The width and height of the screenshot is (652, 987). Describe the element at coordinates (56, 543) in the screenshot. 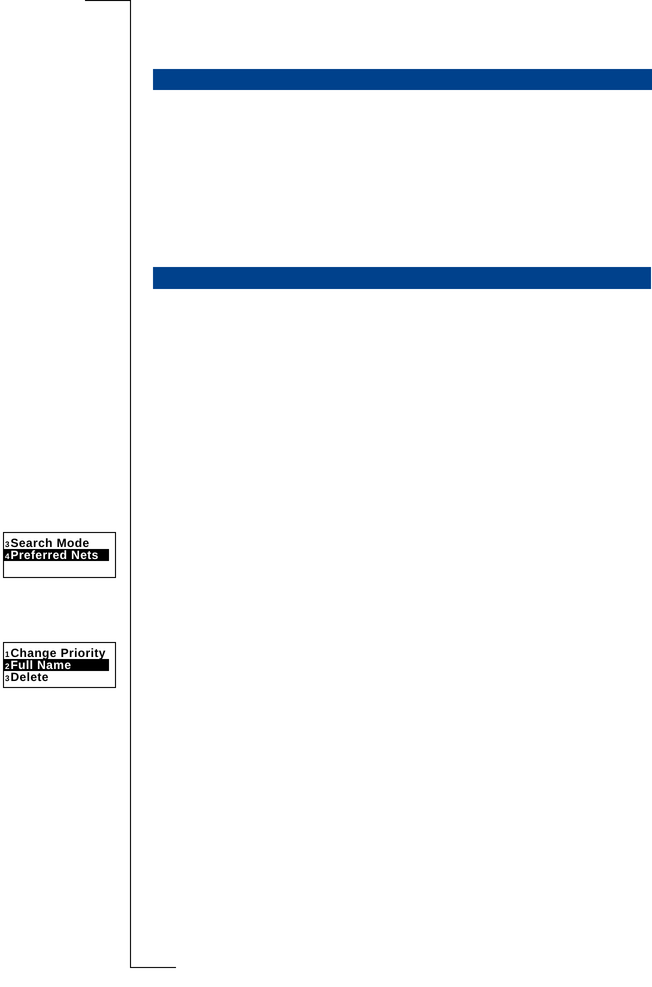

I see `menu-item: 3Search Mode` at that location.